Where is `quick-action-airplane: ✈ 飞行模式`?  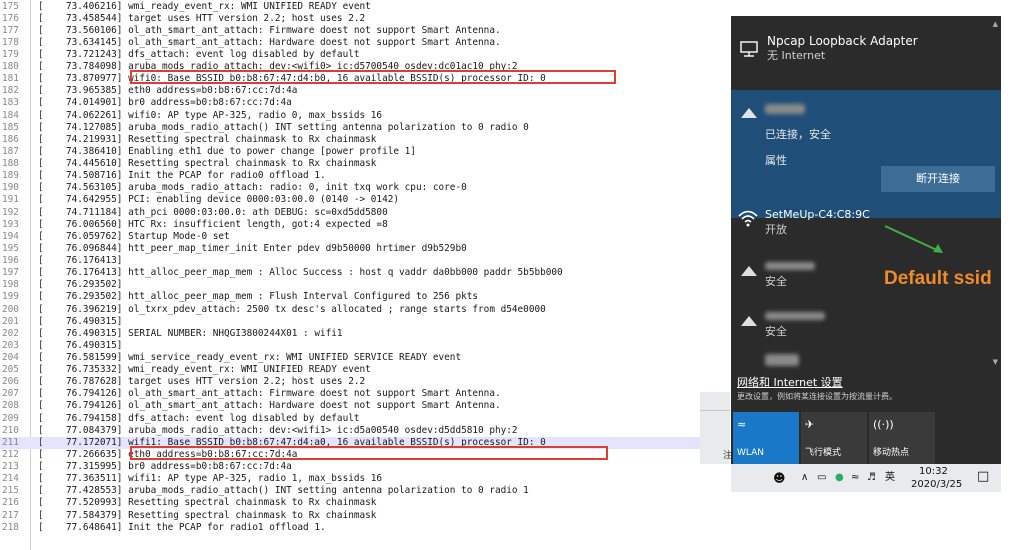 quick-action-airplane: ✈ 飞行模式 is located at coordinates (834, 438).